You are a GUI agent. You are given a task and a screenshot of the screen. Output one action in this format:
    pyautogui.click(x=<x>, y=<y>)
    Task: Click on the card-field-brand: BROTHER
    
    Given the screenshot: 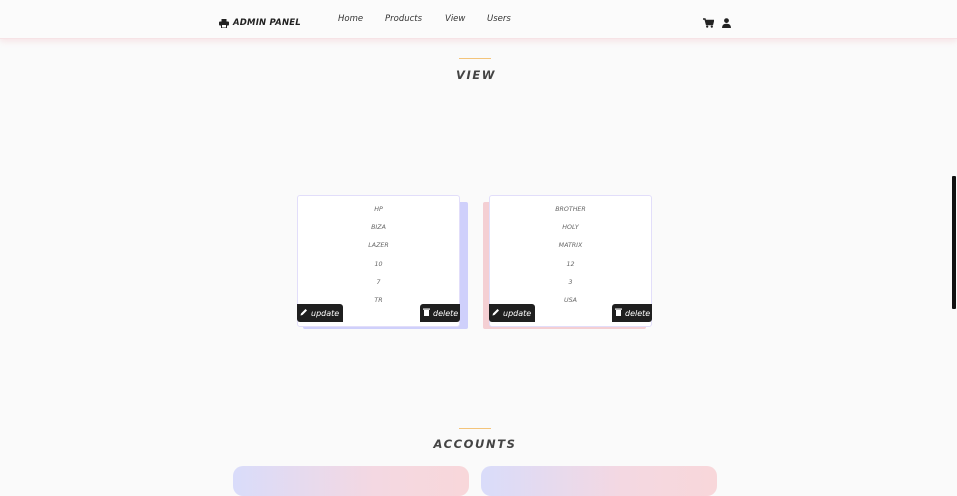 What is the action you would take?
    pyautogui.click(x=570, y=209)
    